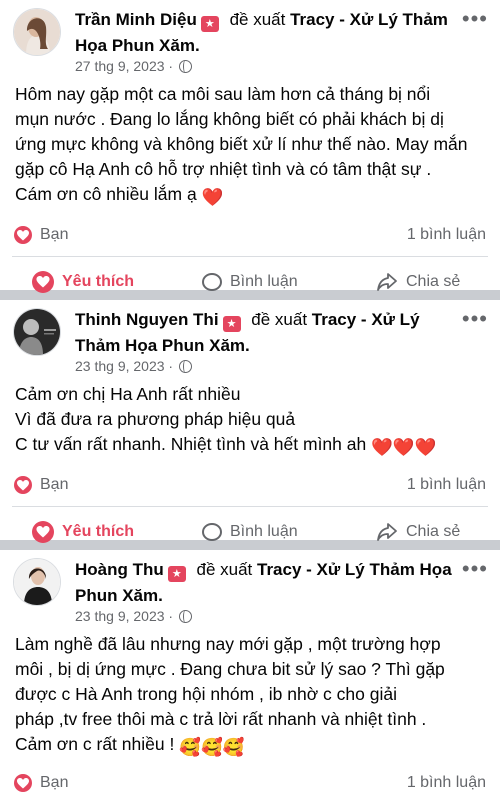  What do you see at coordinates (212, 197) in the screenshot?
I see `heart-emoji: ❤️` at bounding box center [212, 197].